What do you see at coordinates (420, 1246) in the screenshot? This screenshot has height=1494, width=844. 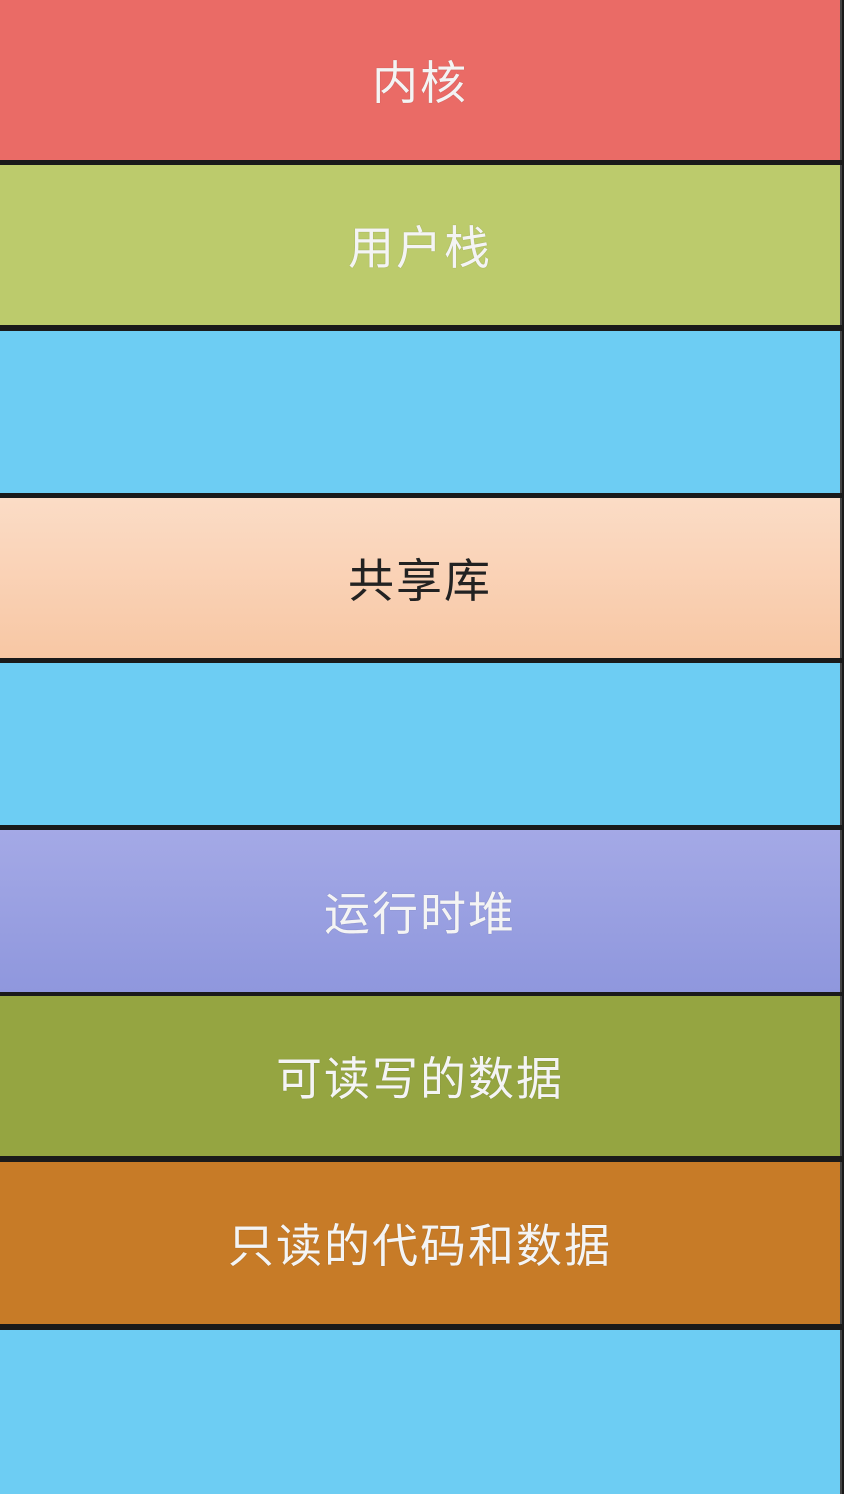 I see `segment-ro-code-data-label: 只读的代码和数据` at bounding box center [420, 1246].